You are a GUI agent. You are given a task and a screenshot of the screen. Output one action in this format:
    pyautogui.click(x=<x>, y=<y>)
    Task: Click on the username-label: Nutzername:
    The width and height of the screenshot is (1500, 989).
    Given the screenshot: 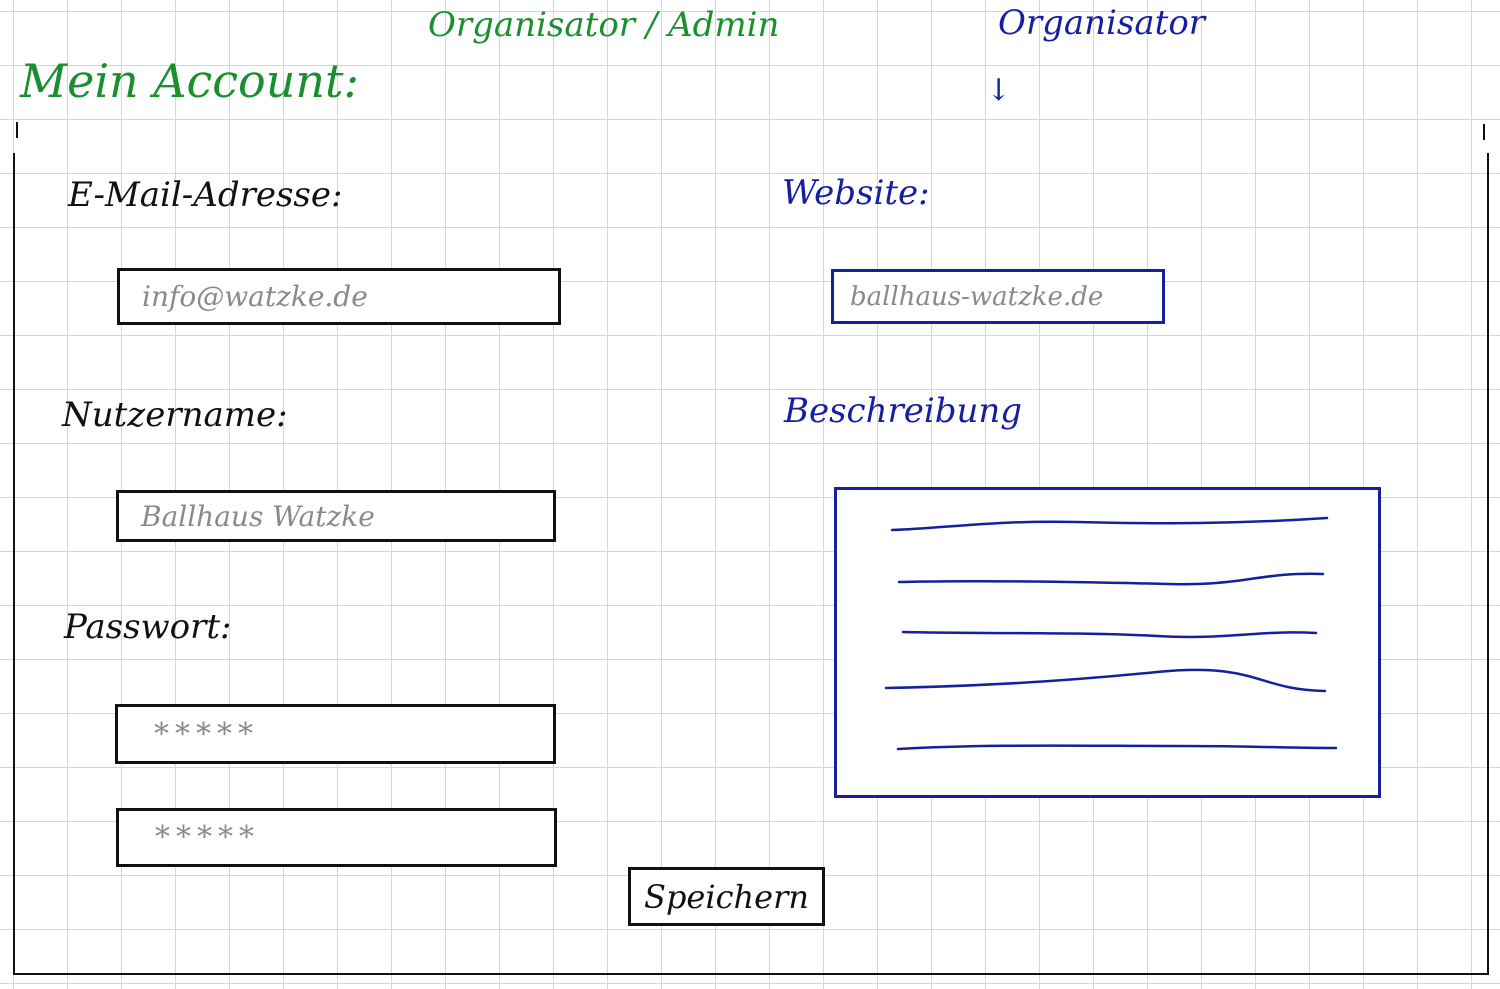 What is the action you would take?
    pyautogui.click(x=175, y=415)
    